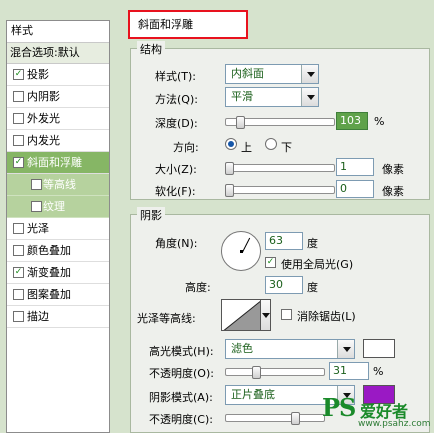 The height and width of the screenshot is (433, 434). What do you see at coordinates (275, 372) in the screenshot?
I see `highlight-opacity-slider` at bounding box center [275, 372].